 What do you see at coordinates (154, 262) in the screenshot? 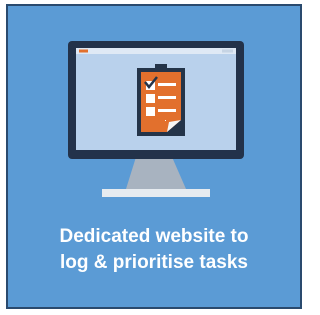
I see `caption-line-2: log & prioritise tasks` at bounding box center [154, 262].